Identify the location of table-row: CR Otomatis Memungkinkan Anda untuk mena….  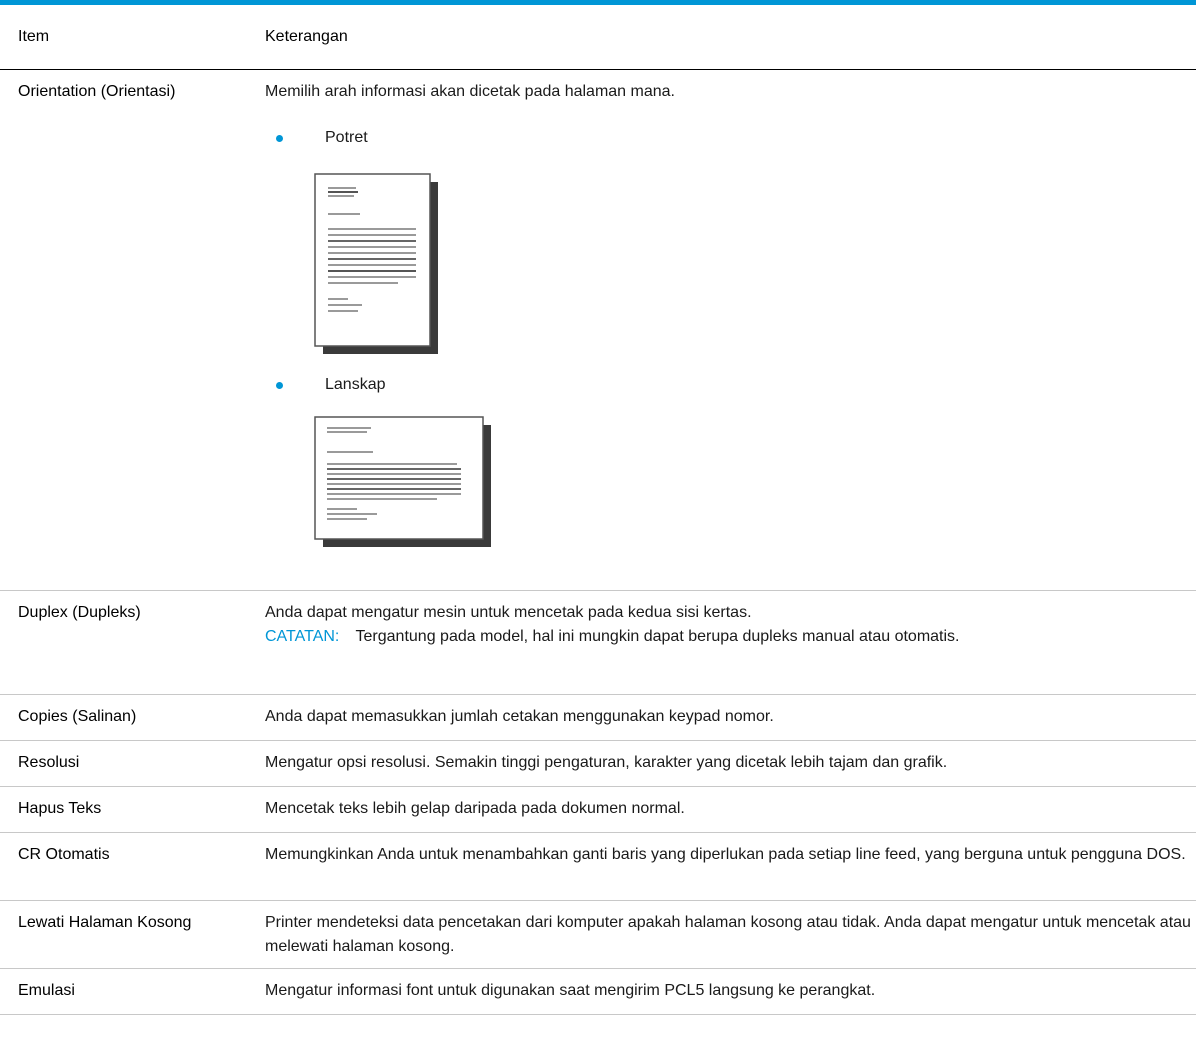
(598, 867).